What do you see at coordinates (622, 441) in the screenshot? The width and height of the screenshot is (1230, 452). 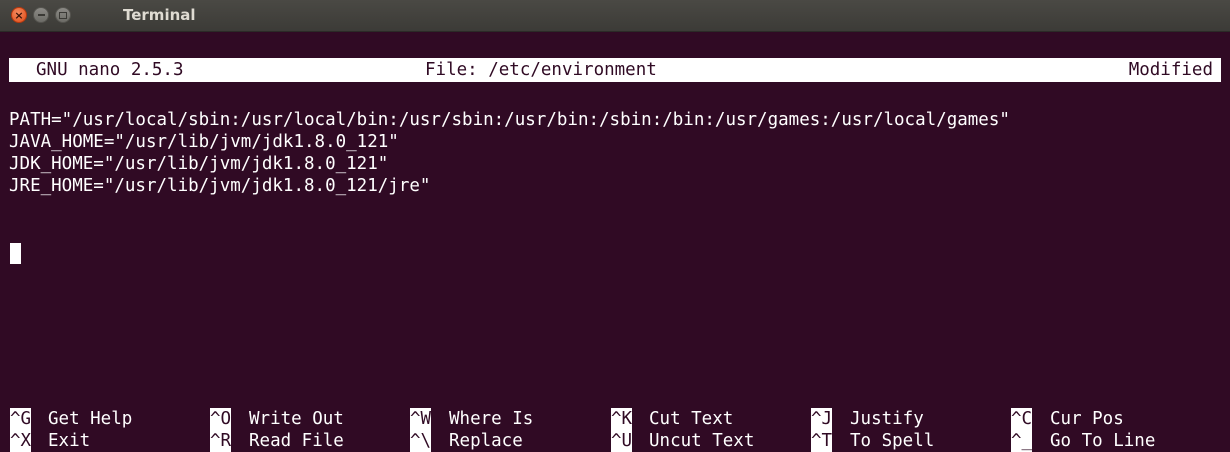 I see `shortcut-key: ^U` at bounding box center [622, 441].